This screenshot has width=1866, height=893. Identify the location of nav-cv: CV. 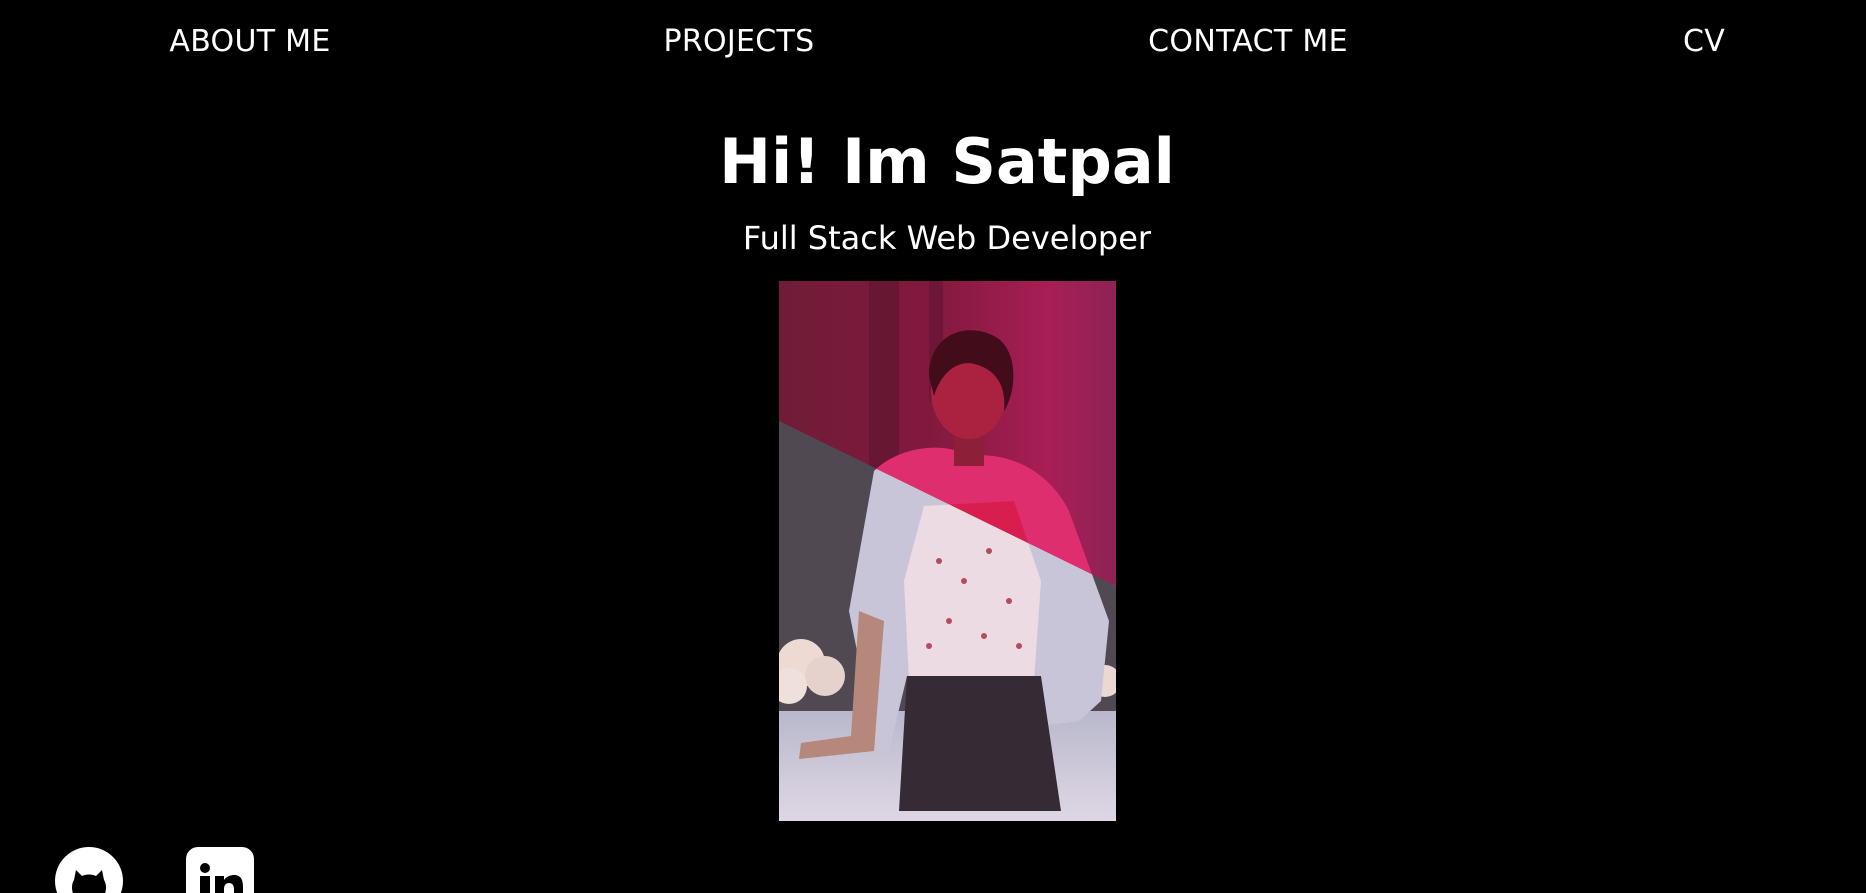
(1704, 42).